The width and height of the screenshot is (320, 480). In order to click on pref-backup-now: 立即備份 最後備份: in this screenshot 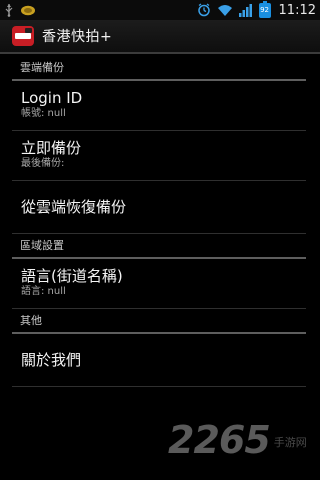, I will do `click(159, 156)`.